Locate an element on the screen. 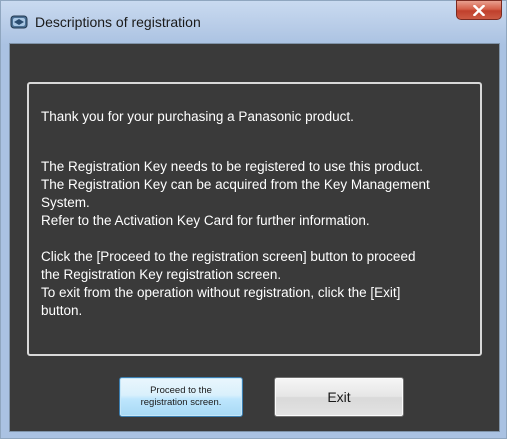 Image resolution: width=507 pixels, height=439 pixels. exit-button: Exit is located at coordinates (339, 397).